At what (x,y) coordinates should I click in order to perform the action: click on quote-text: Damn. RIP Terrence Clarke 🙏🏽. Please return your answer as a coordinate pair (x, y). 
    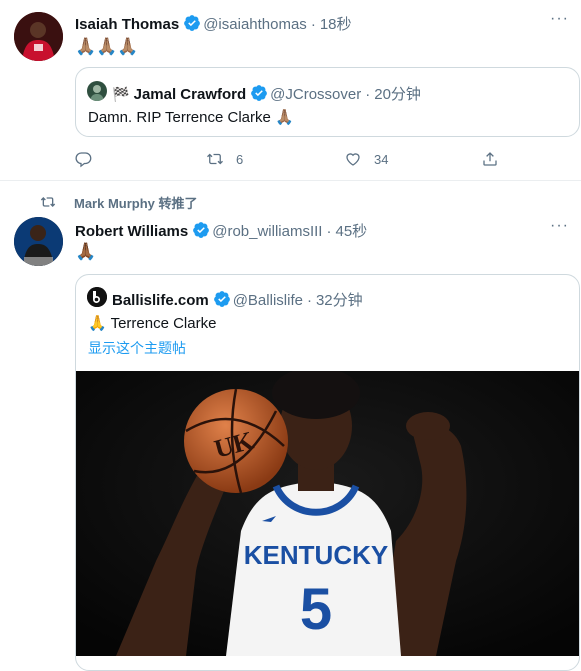
    Looking at the image, I should click on (191, 117).